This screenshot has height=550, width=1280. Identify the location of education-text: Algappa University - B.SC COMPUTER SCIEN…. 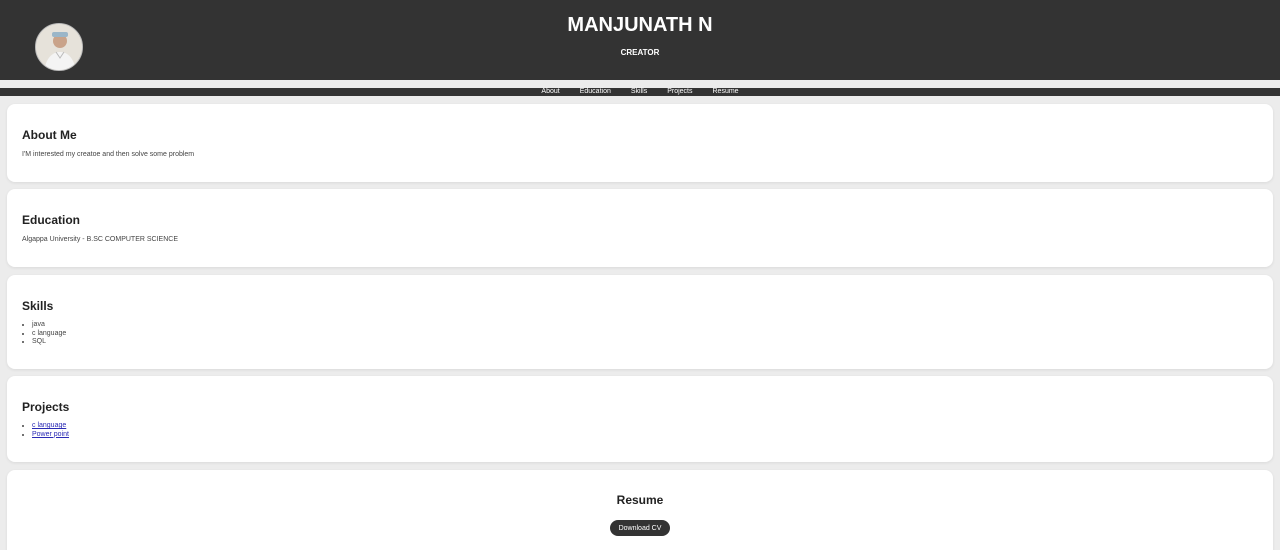
(100, 239).